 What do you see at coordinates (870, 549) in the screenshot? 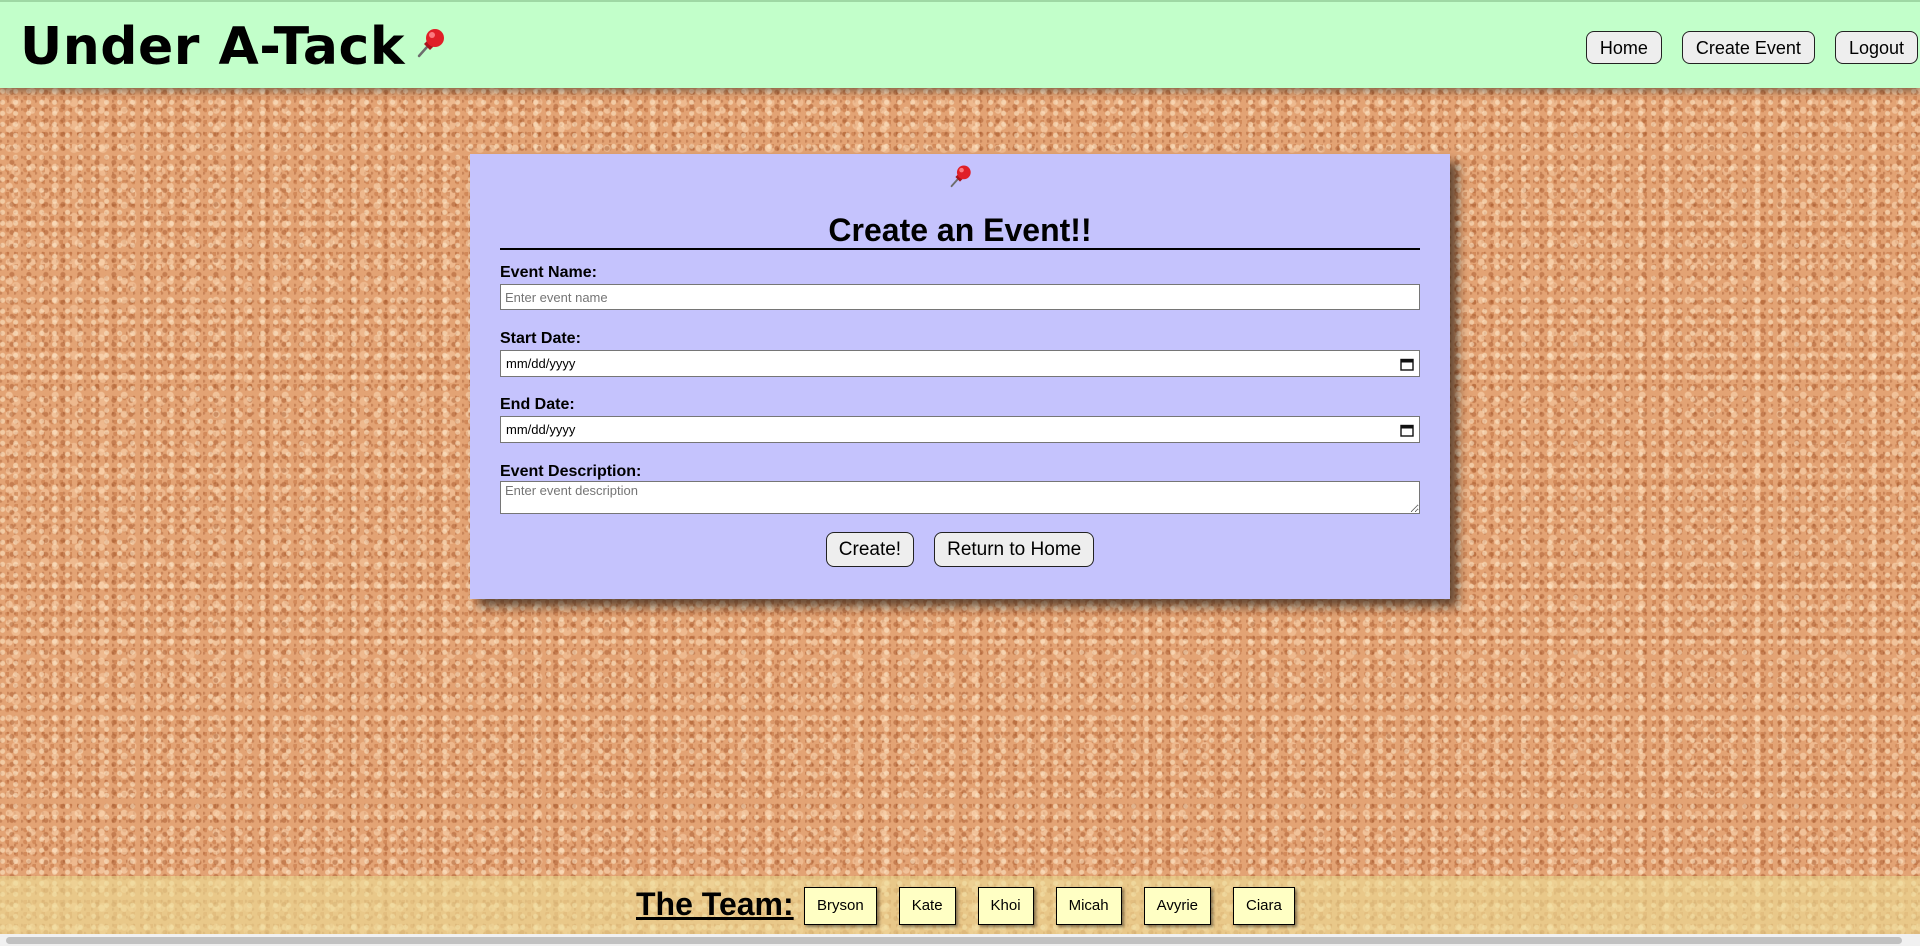
I see `create-button: Create!` at bounding box center [870, 549].